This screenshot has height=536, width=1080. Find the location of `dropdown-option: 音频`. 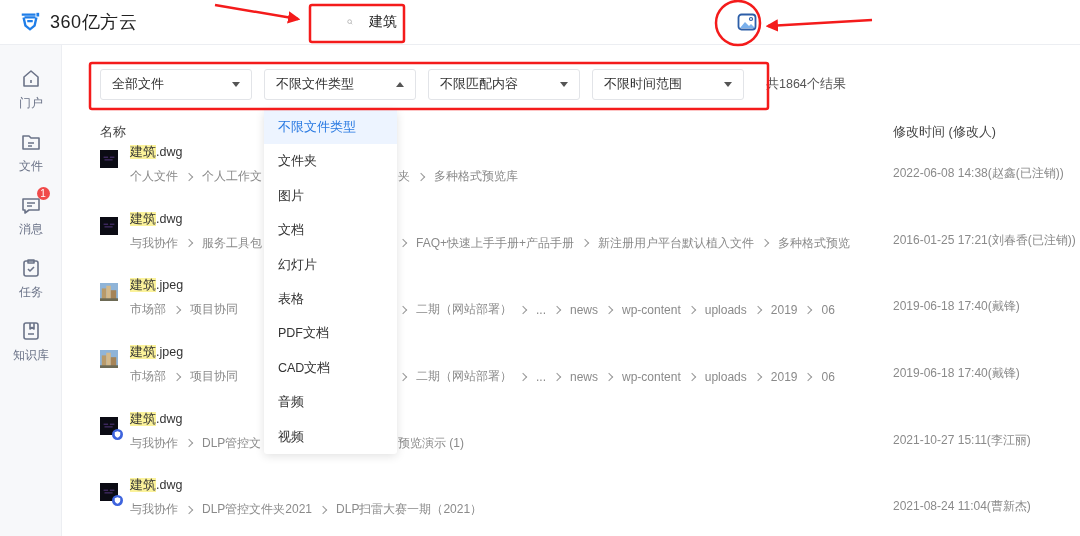

dropdown-option: 音频 is located at coordinates (330, 402).